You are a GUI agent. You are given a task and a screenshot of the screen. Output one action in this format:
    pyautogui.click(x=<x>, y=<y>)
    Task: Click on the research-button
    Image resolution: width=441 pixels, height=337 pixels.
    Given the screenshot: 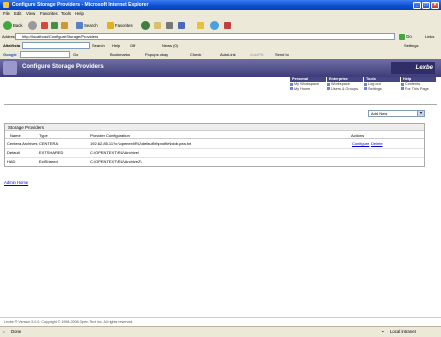 What is the action you would take?
    pyautogui.click(x=228, y=25)
    